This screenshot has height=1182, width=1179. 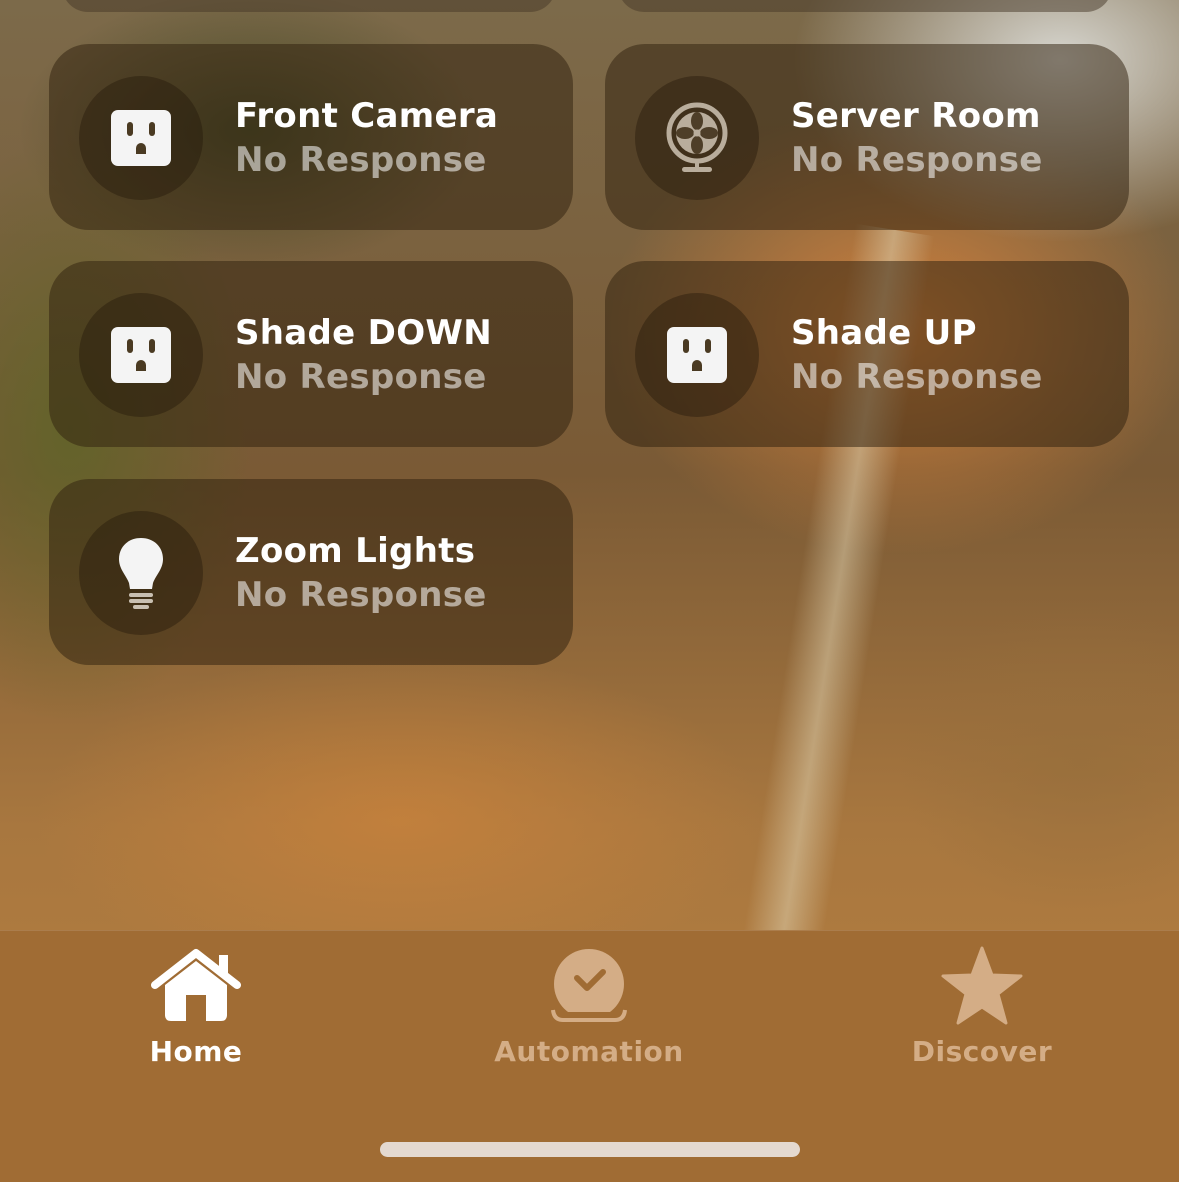 I want to click on accessory-name: Server Room, so click(x=916, y=116).